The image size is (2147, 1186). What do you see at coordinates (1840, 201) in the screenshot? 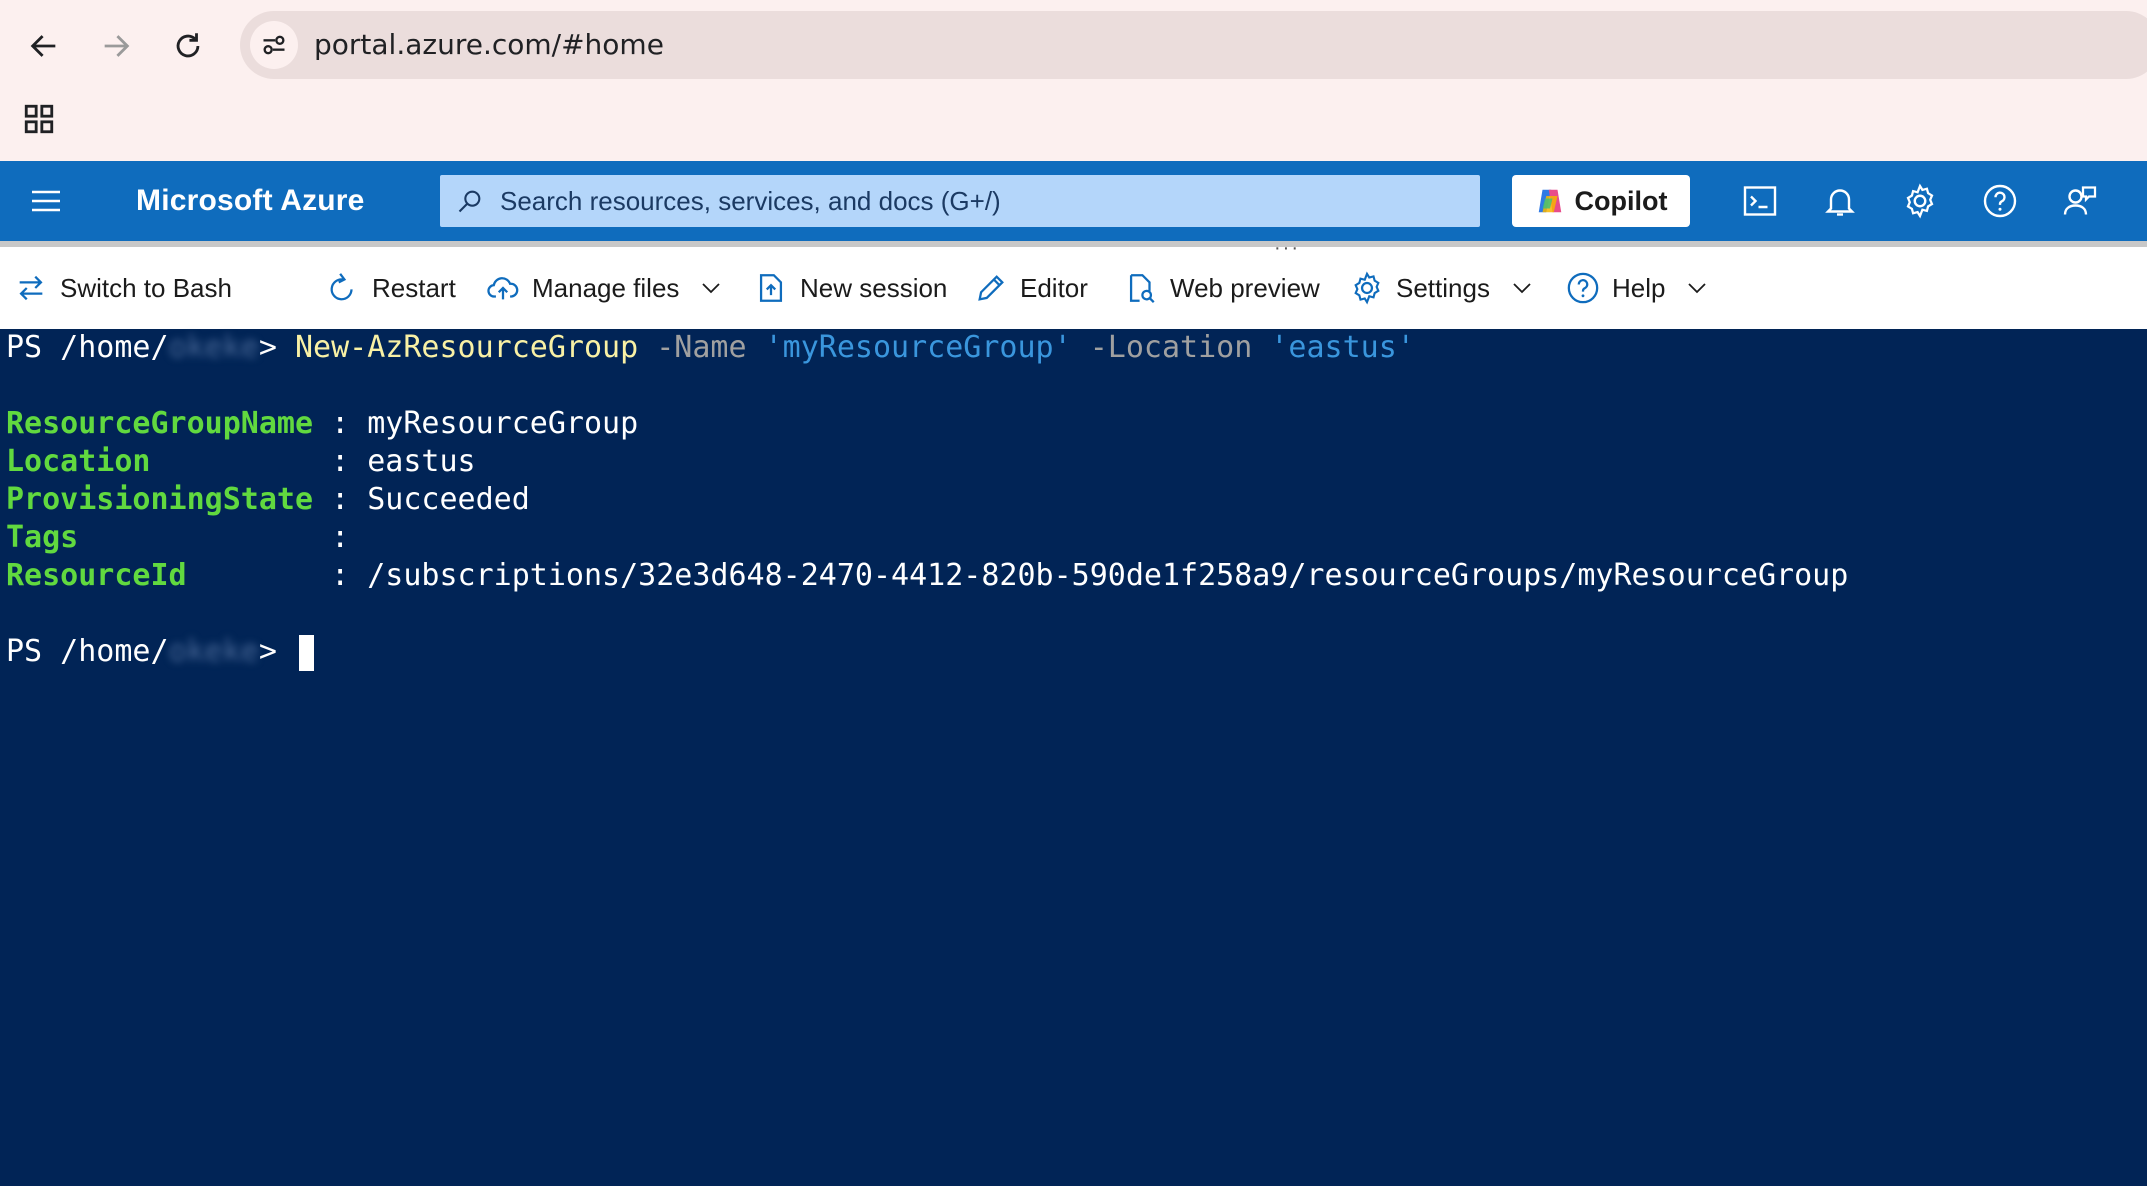
I see `bell-icon` at bounding box center [1840, 201].